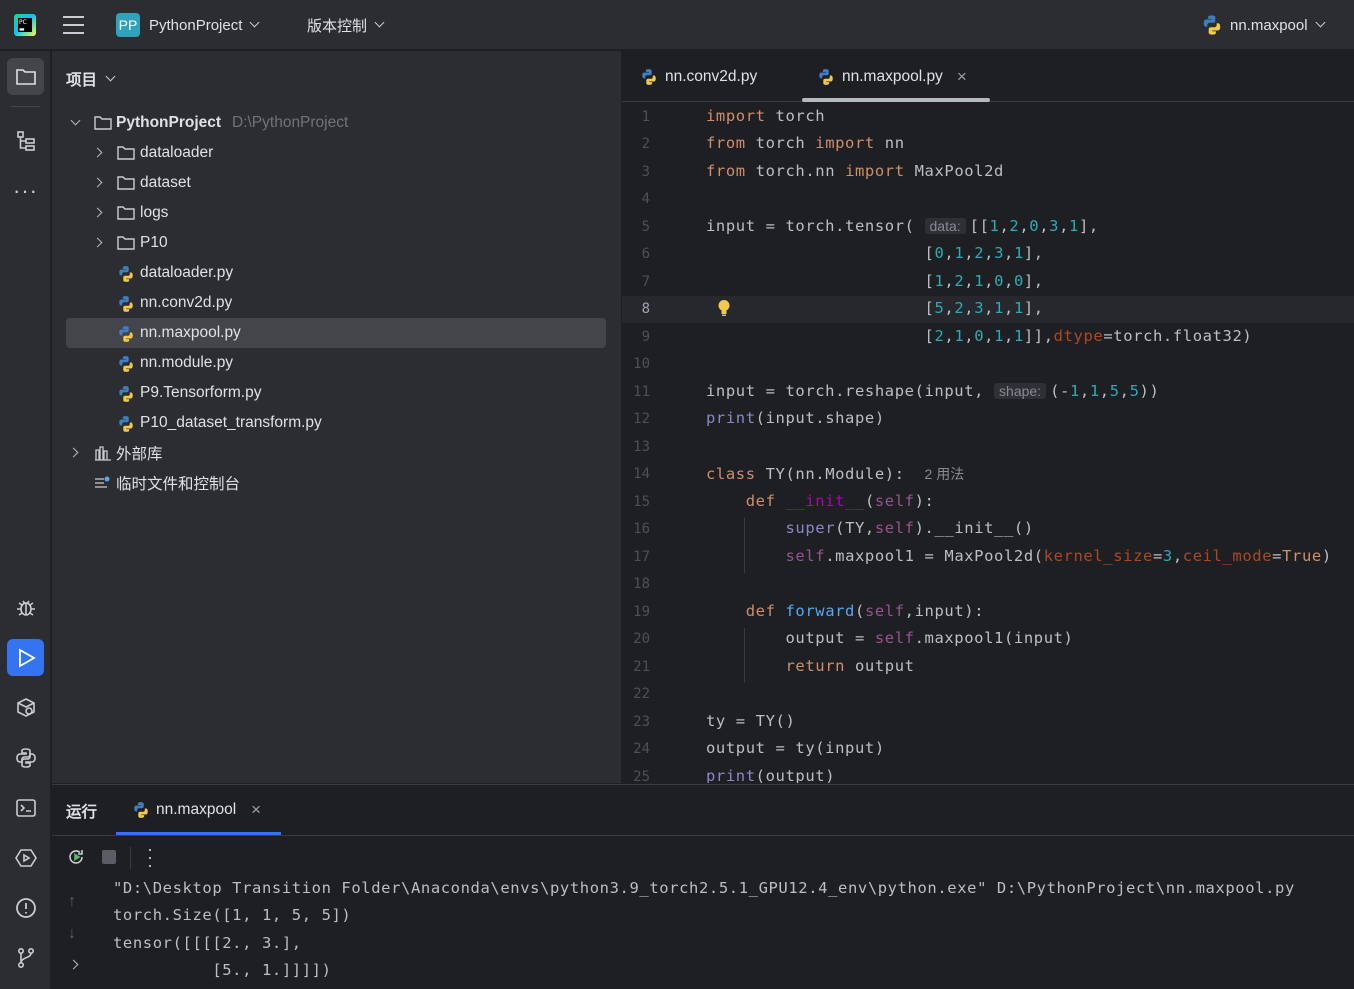 This screenshot has height=989, width=1354. What do you see at coordinates (150, 857) in the screenshot?
I see `more-options-icon: · · ·` at bounding box center [150, 857].